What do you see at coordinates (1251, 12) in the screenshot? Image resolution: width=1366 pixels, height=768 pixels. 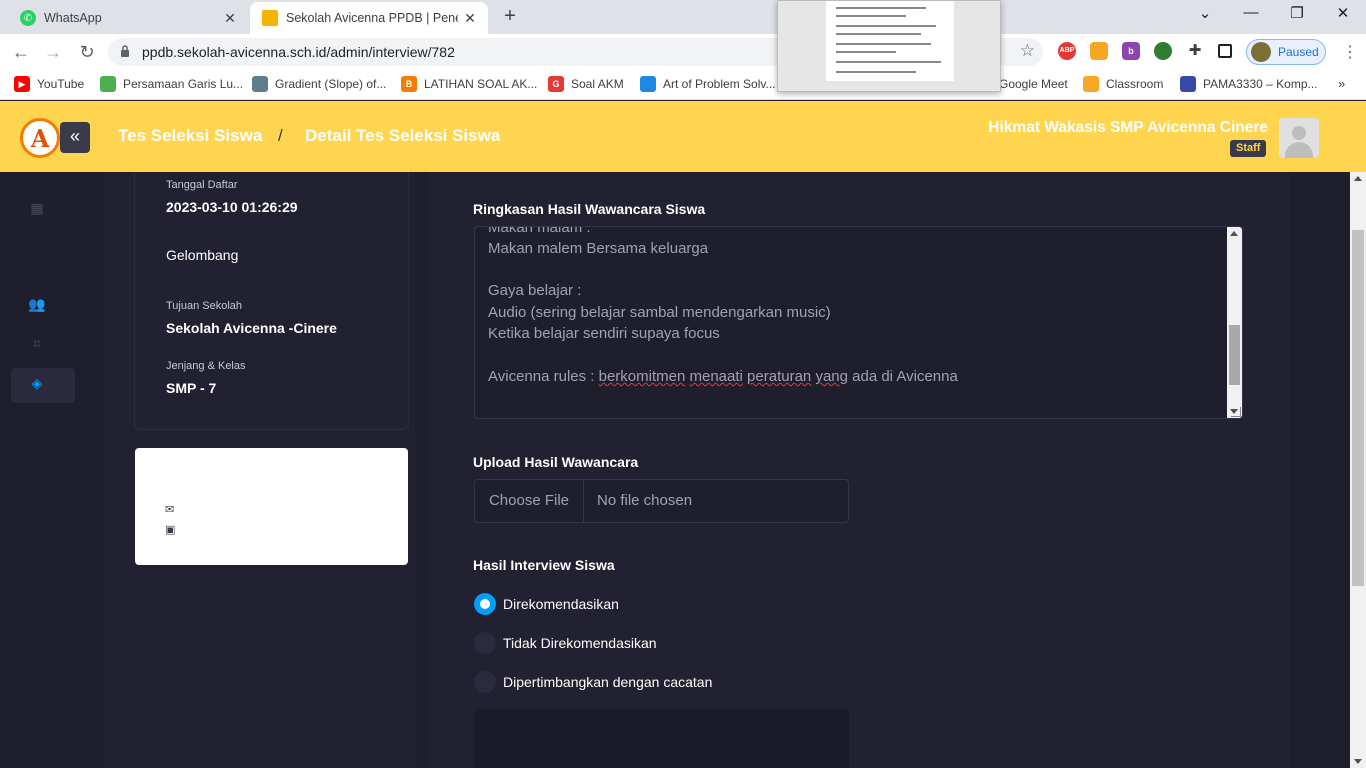 I see `minimize-icon: —` at bounding box center [1251, 12].